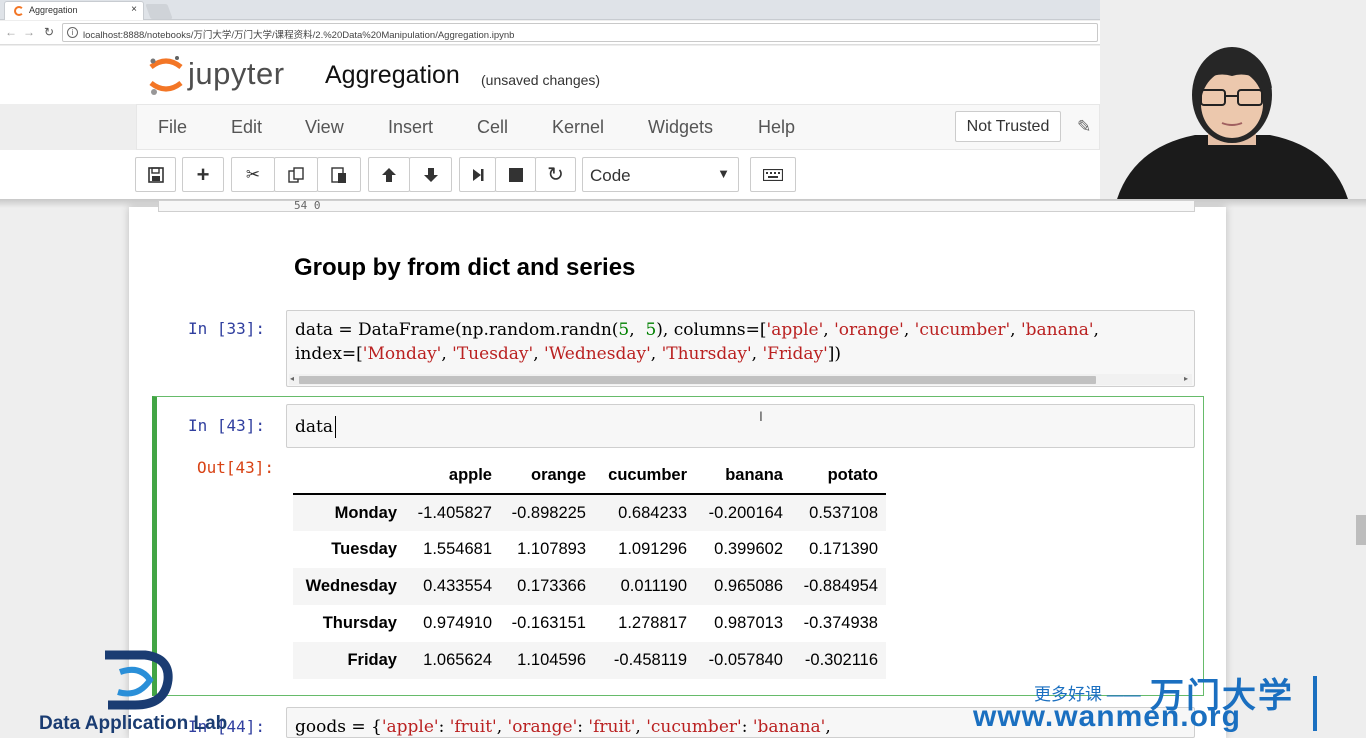  I want to click on table-cell: 1.278817, so click(652, 623).